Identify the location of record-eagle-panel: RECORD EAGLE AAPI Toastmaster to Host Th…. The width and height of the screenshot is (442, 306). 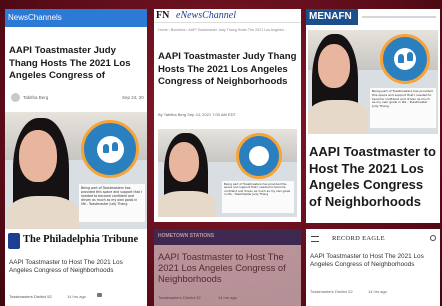
(373, 267).